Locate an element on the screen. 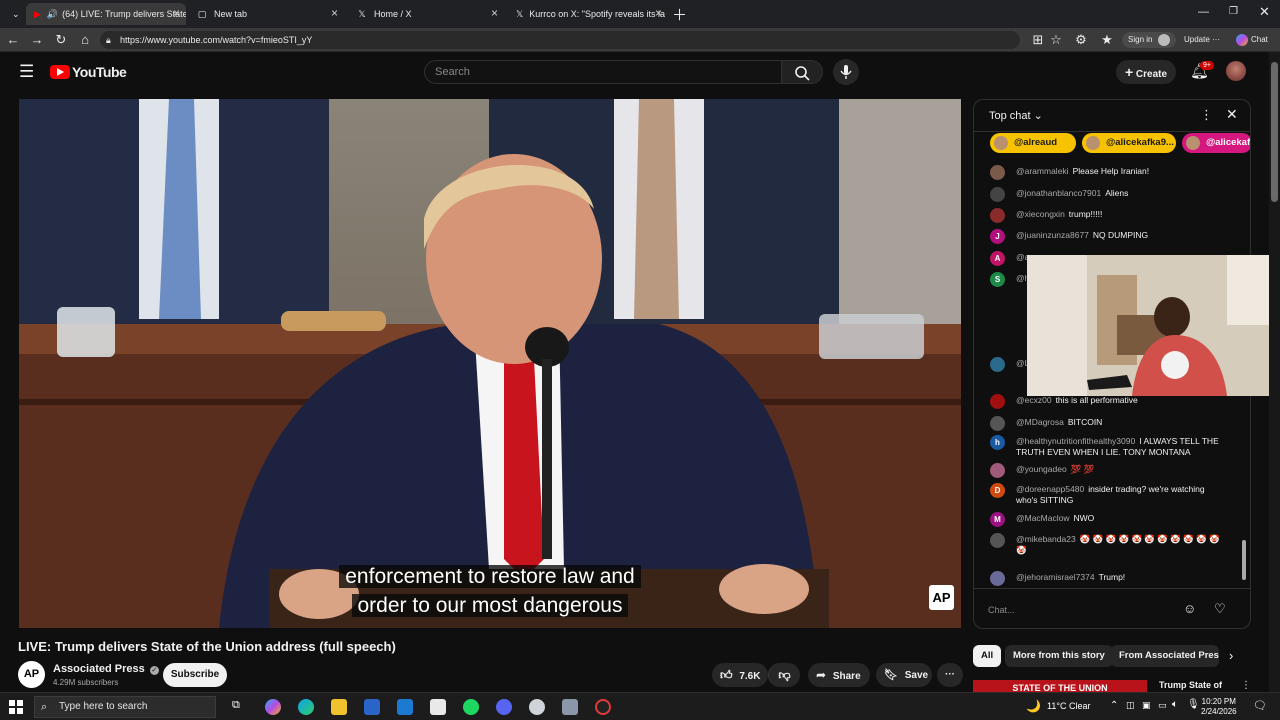  update-button: Update ··· is located at coordinates (1202, 40).